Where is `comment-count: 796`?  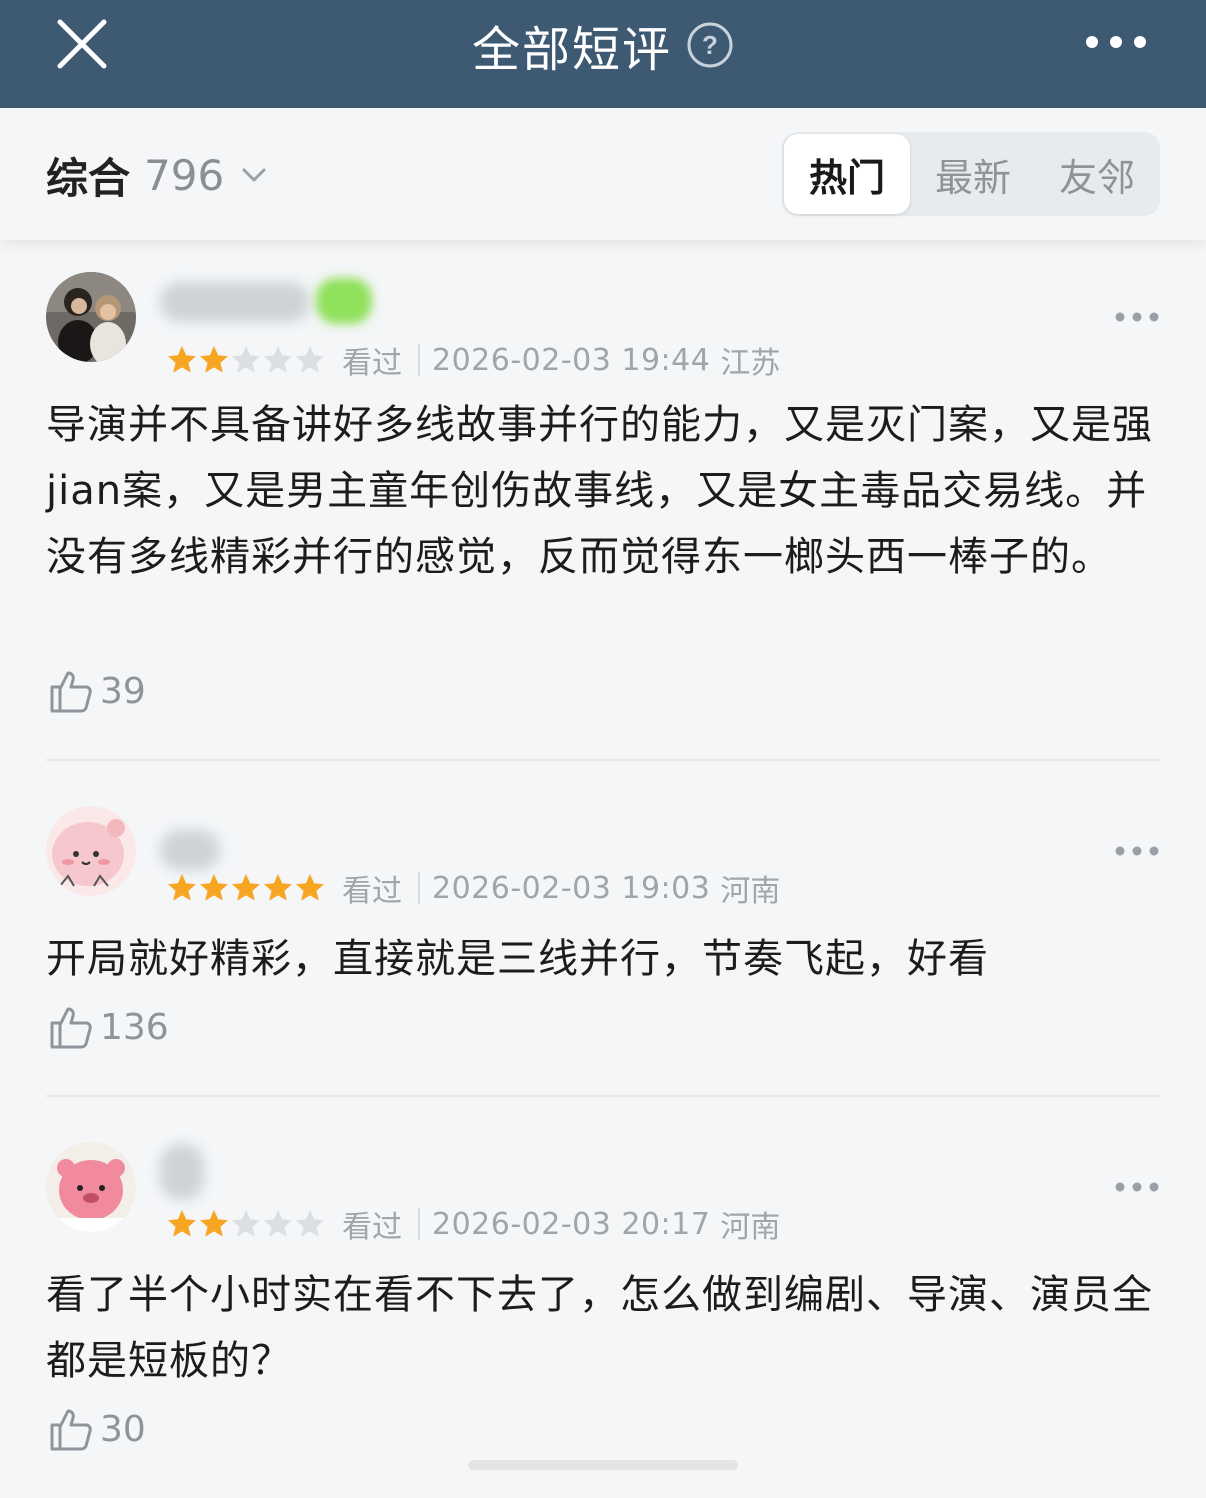 comment-count: 796 is located at coordinates (184, 175).